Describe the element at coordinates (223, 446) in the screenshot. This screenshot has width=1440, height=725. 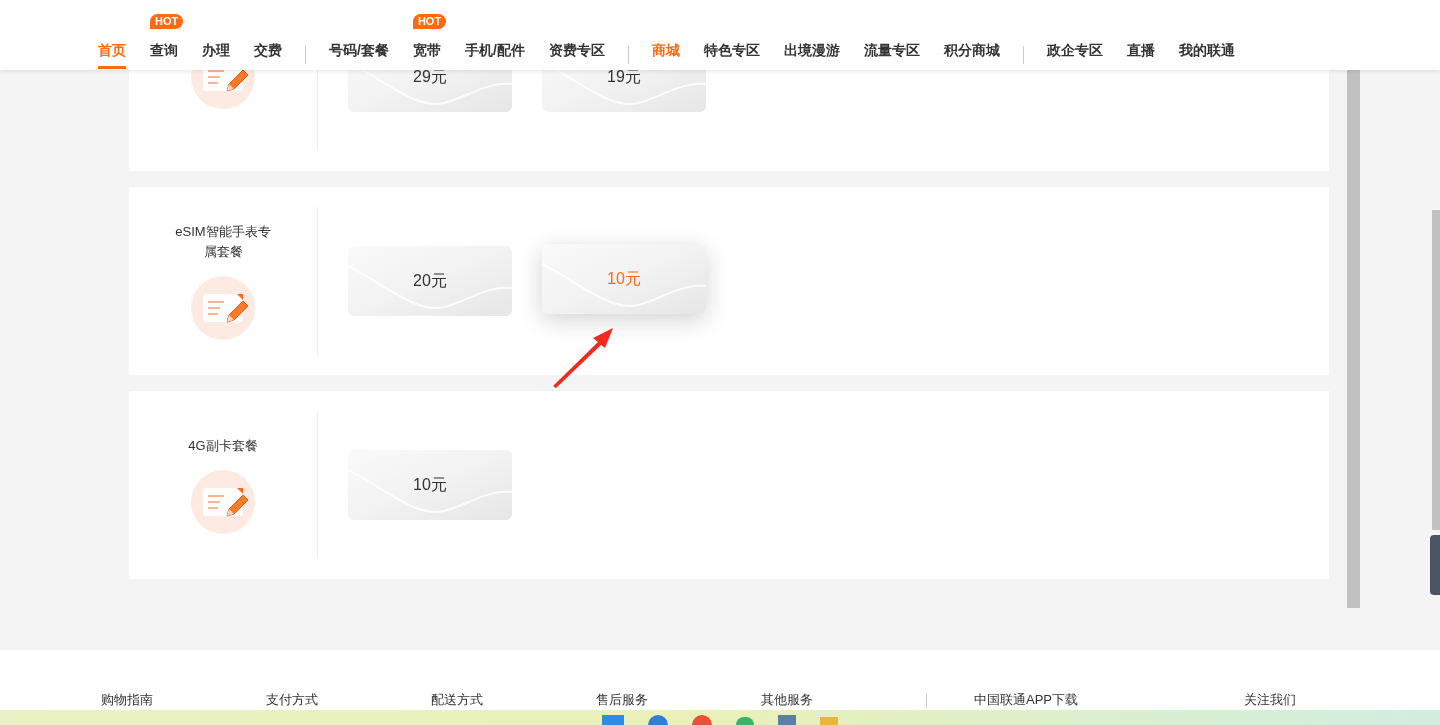
I see `plan-name: 4G副卡套餐` at that location.